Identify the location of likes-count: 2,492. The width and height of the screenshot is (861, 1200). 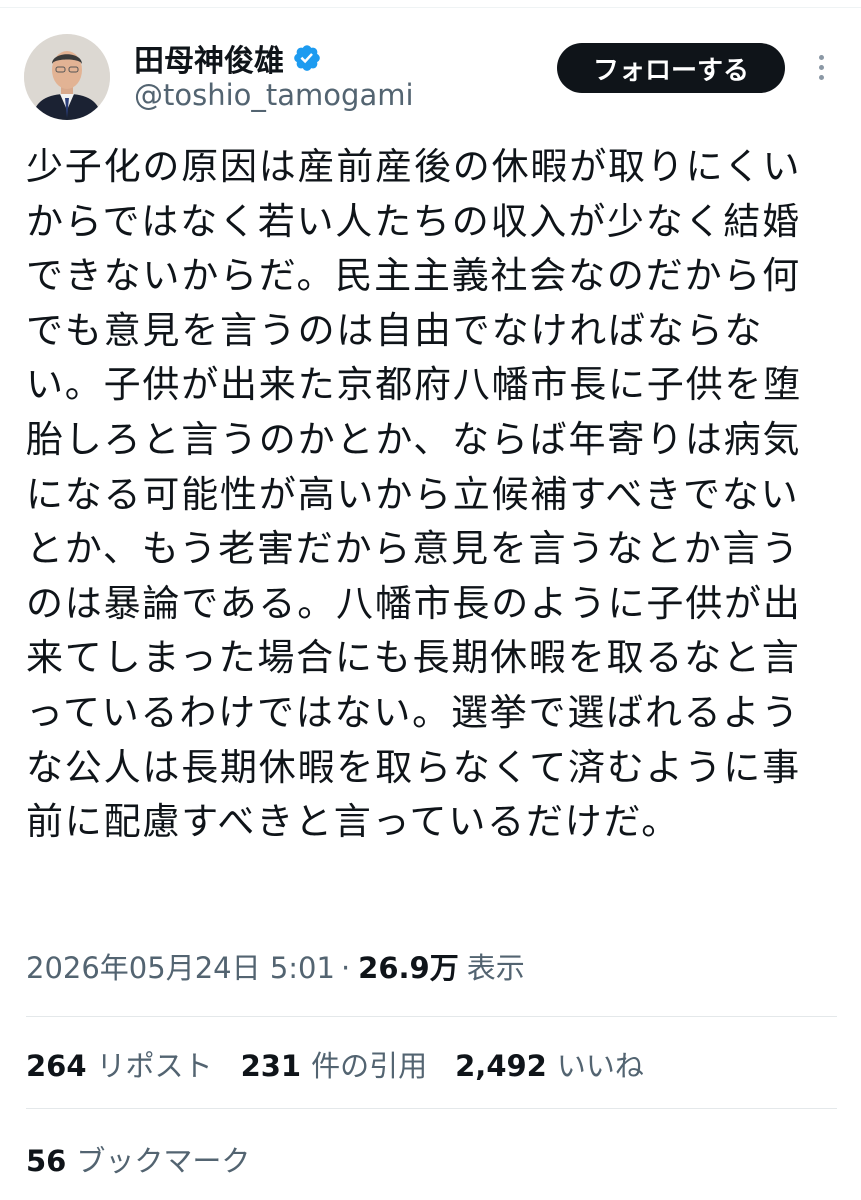
(501, 1066).